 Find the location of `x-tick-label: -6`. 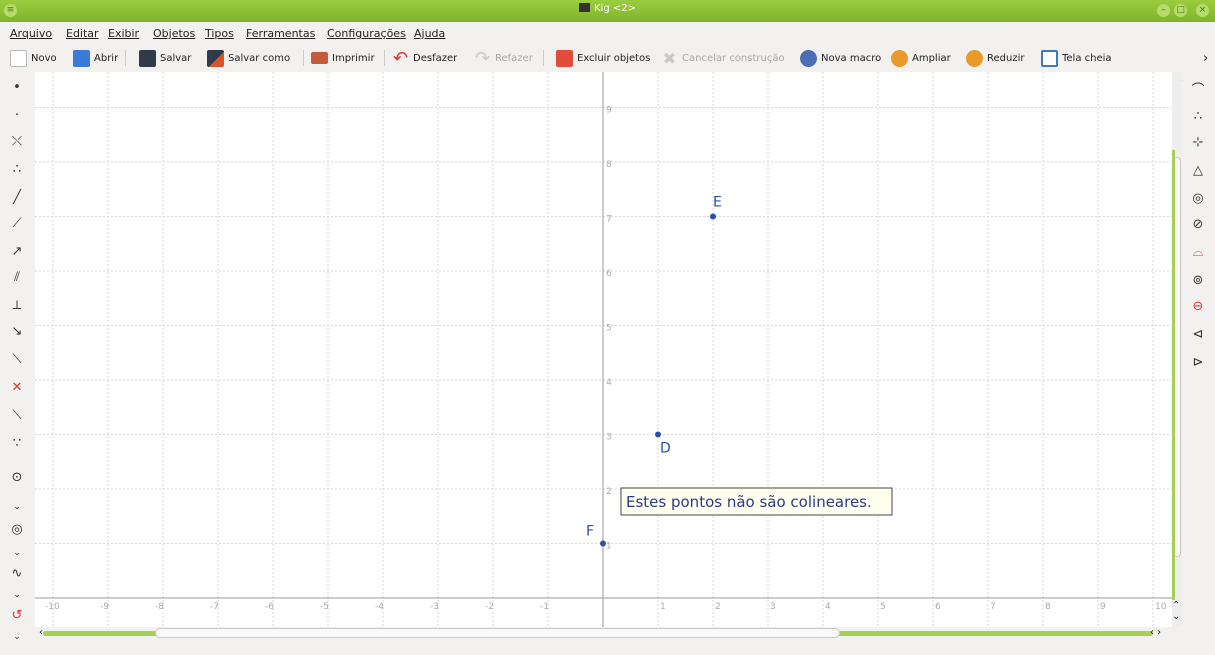

x-tick-label: -6 is located at coordinates (269, 607).